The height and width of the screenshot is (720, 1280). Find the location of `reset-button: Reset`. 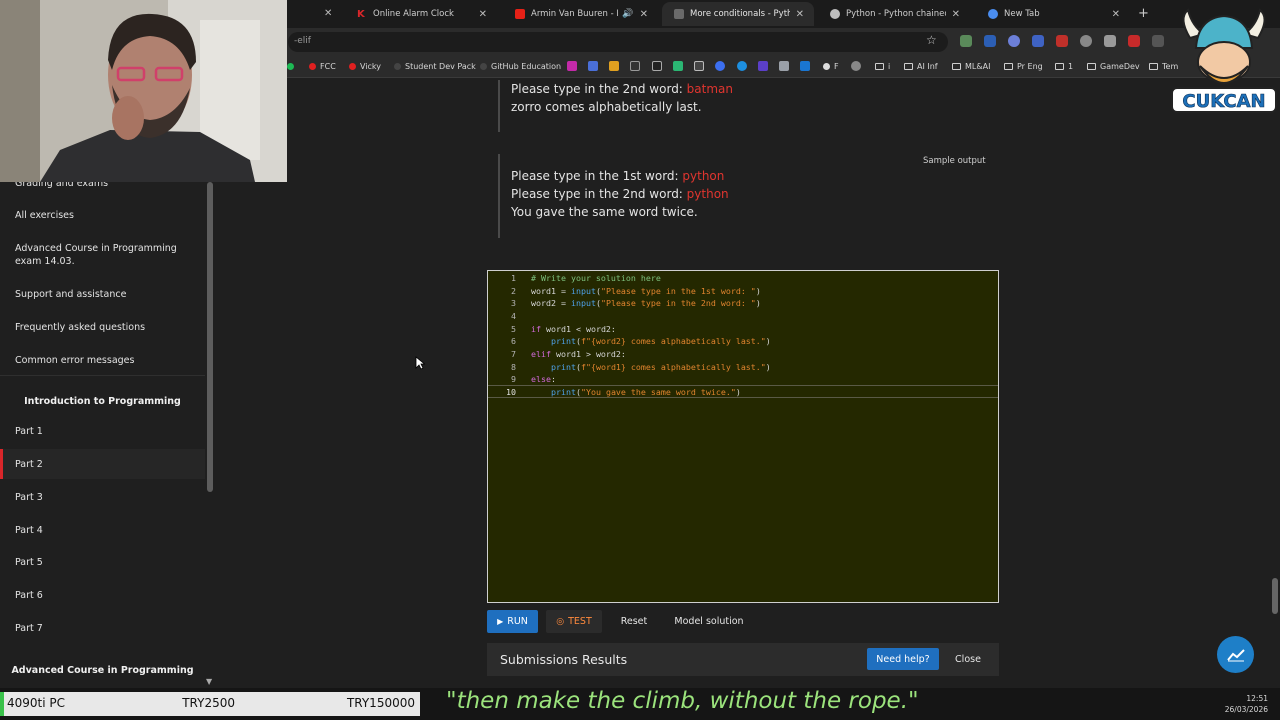

reset-button: Reset is located at coordinates (634, 621).